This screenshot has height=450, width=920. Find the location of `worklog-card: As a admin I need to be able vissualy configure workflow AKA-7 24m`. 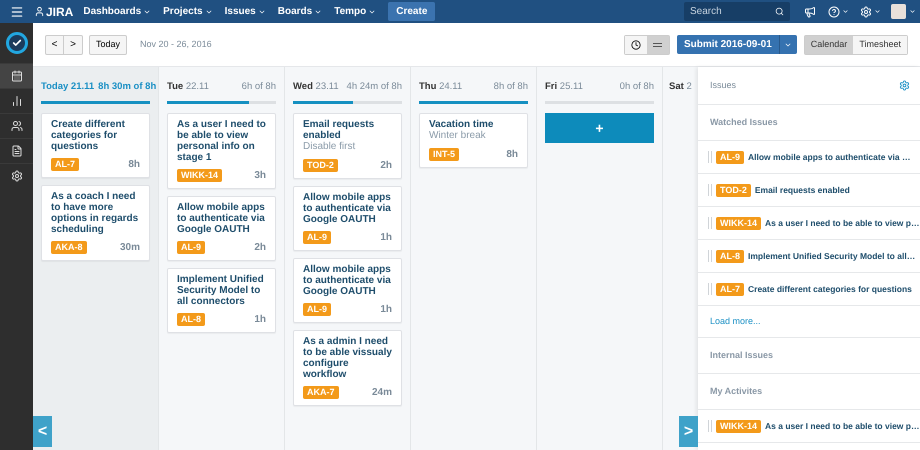

worklog-card: As a admin I need to be able vissualy configure workflow AKA-7 24m is located at coordinates (347, 368).